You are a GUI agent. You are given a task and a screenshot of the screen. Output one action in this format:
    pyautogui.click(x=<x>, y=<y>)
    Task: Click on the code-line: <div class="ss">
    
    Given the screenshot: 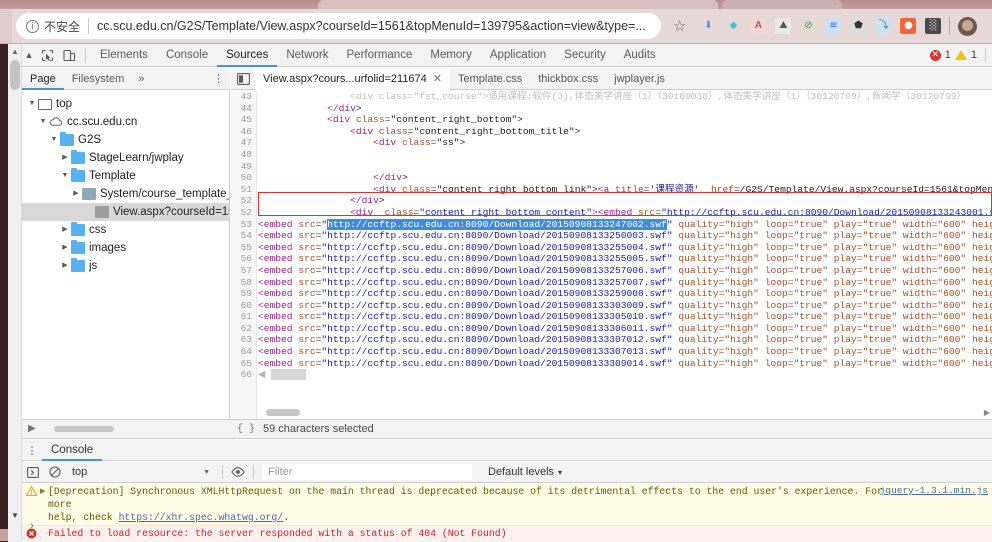 What is the action you would take?
    pyautogui.click(x=625, y=143)
    